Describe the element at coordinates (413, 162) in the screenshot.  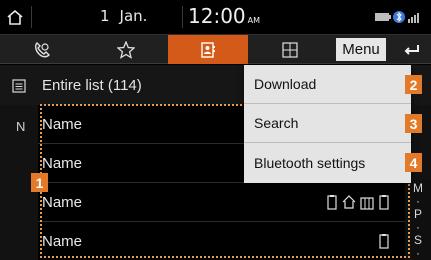
I see `callout-badge-4: 4` at that location.